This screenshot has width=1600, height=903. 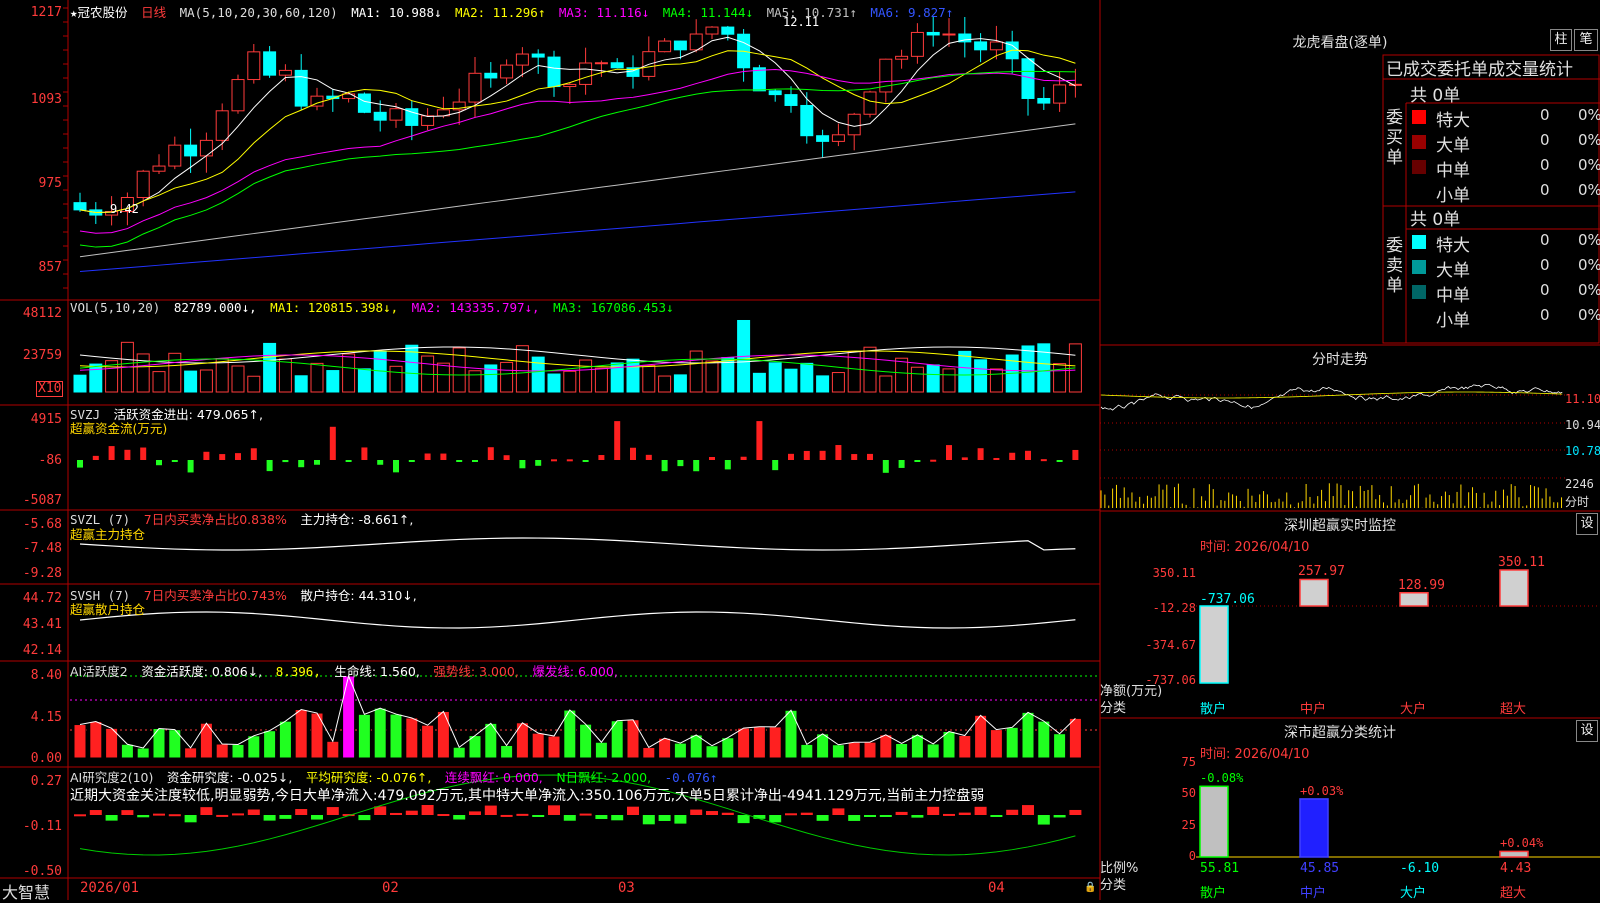 I want to click on ai-active-axis-1: 8.40, so click(x=46, y=675).